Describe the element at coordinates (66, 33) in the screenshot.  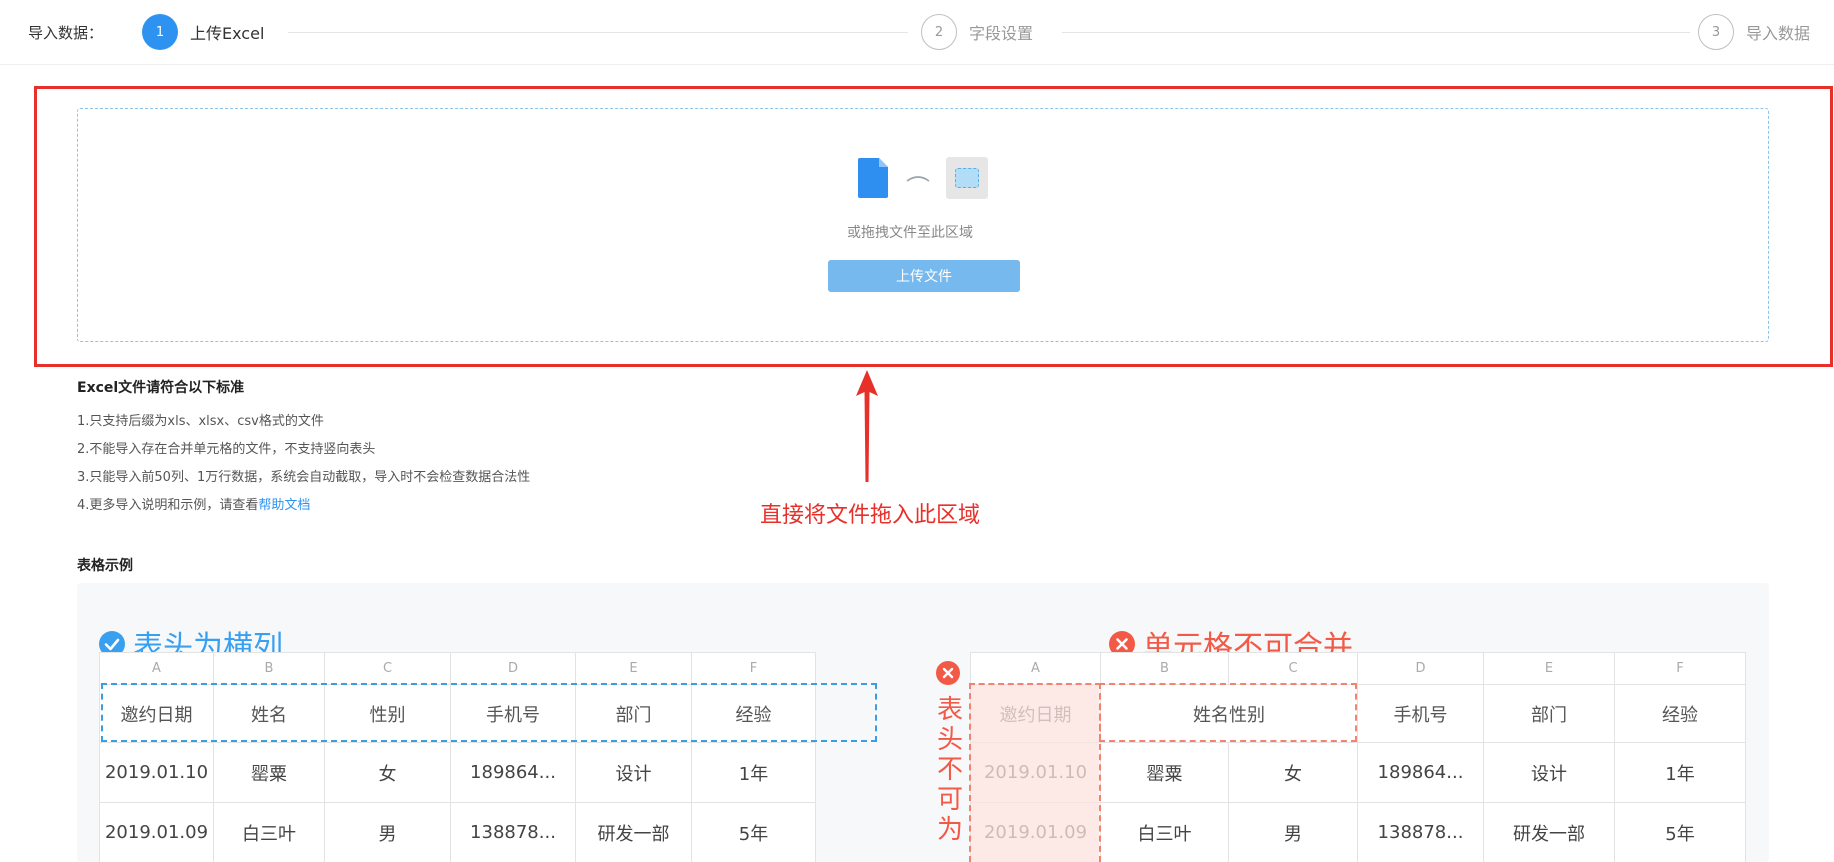
I see `import-label: 导入数据：` at that location.